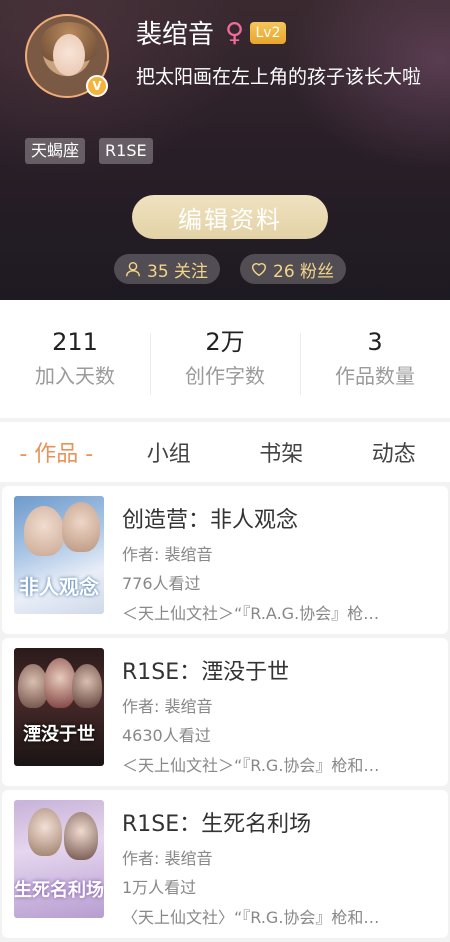 The height and width of the screenshot is (942, 450). Describe the element at coordinates (59, 889) in the screenshot. I see `cover-title: 生死名利场` at that location.